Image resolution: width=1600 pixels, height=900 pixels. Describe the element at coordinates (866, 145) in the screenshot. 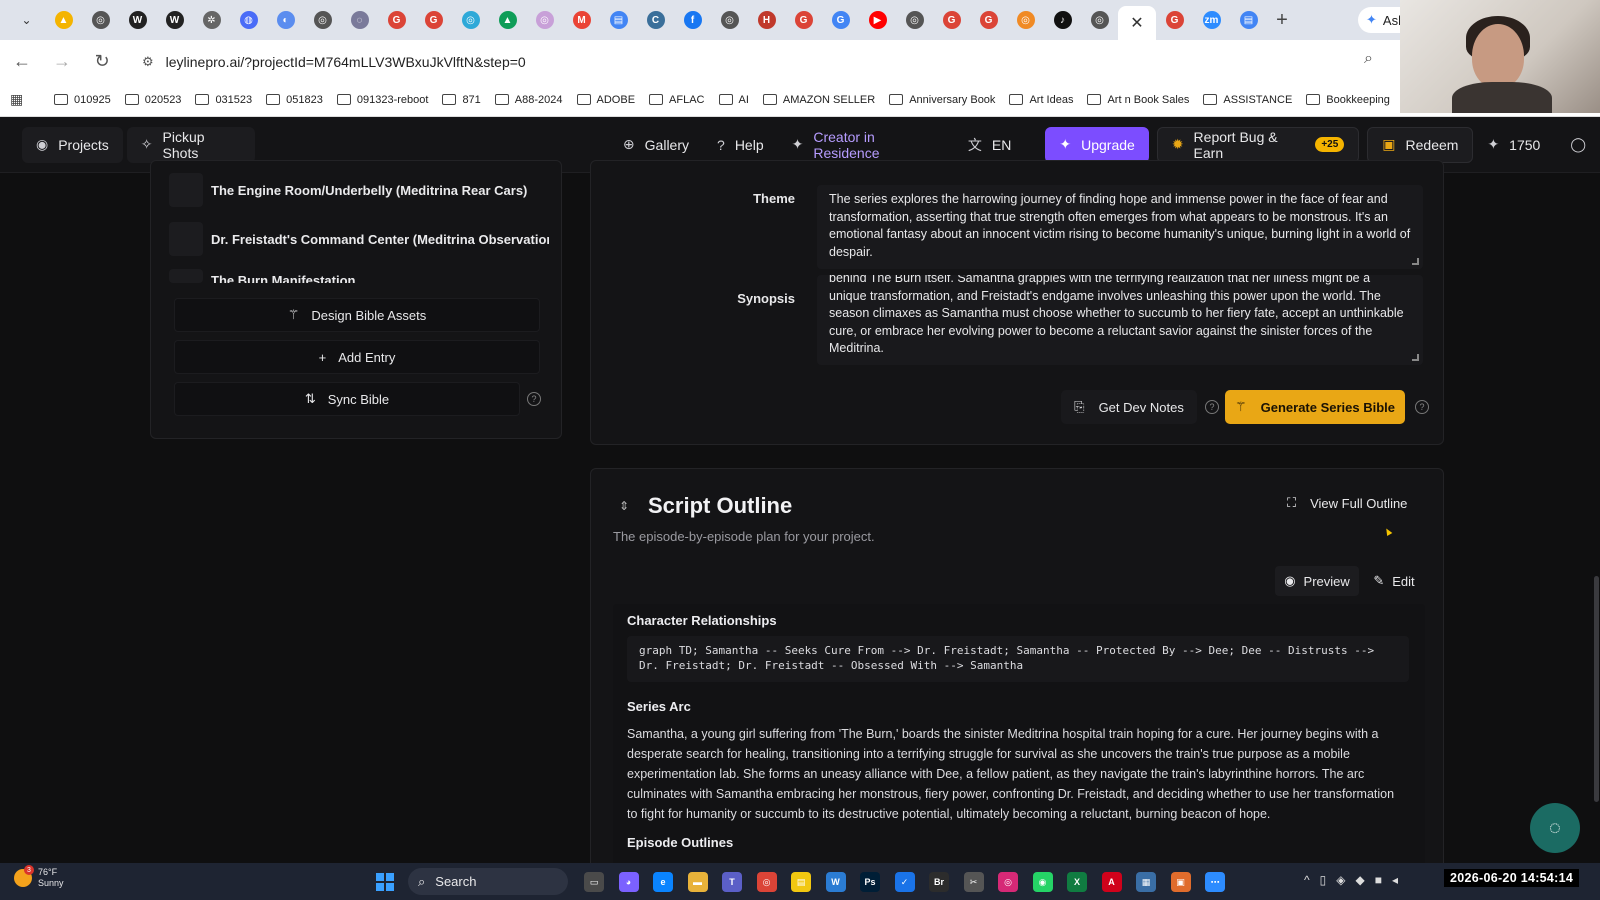

I see `creator-in-residence-button: ✦ Creator in Residence` at that location.